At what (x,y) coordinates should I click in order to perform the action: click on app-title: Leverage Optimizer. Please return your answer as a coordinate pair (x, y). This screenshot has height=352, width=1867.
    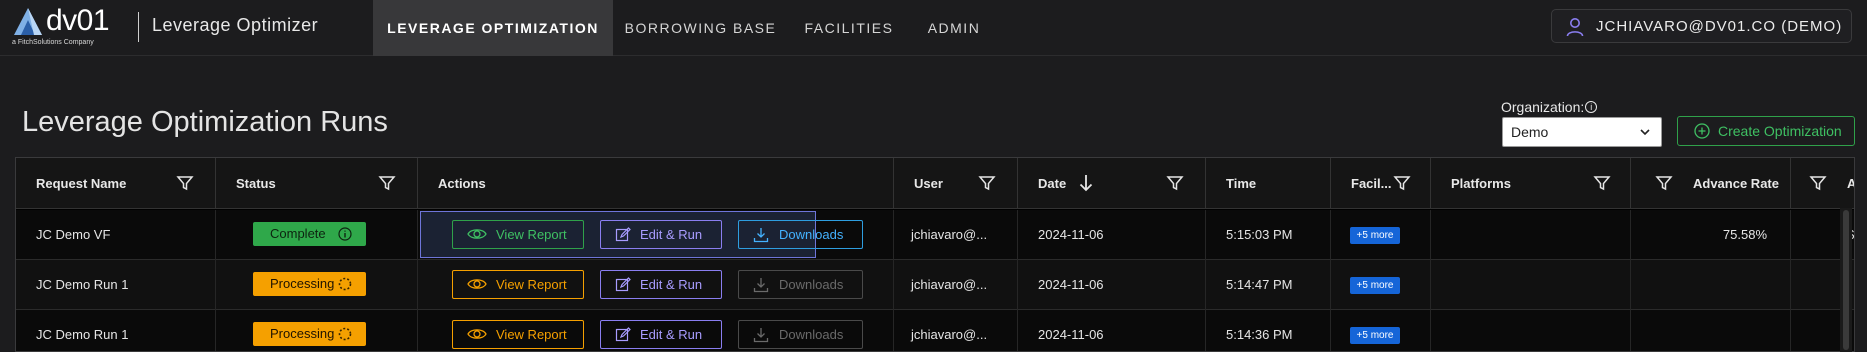
    Looking at the image, I should click on (235, 25).